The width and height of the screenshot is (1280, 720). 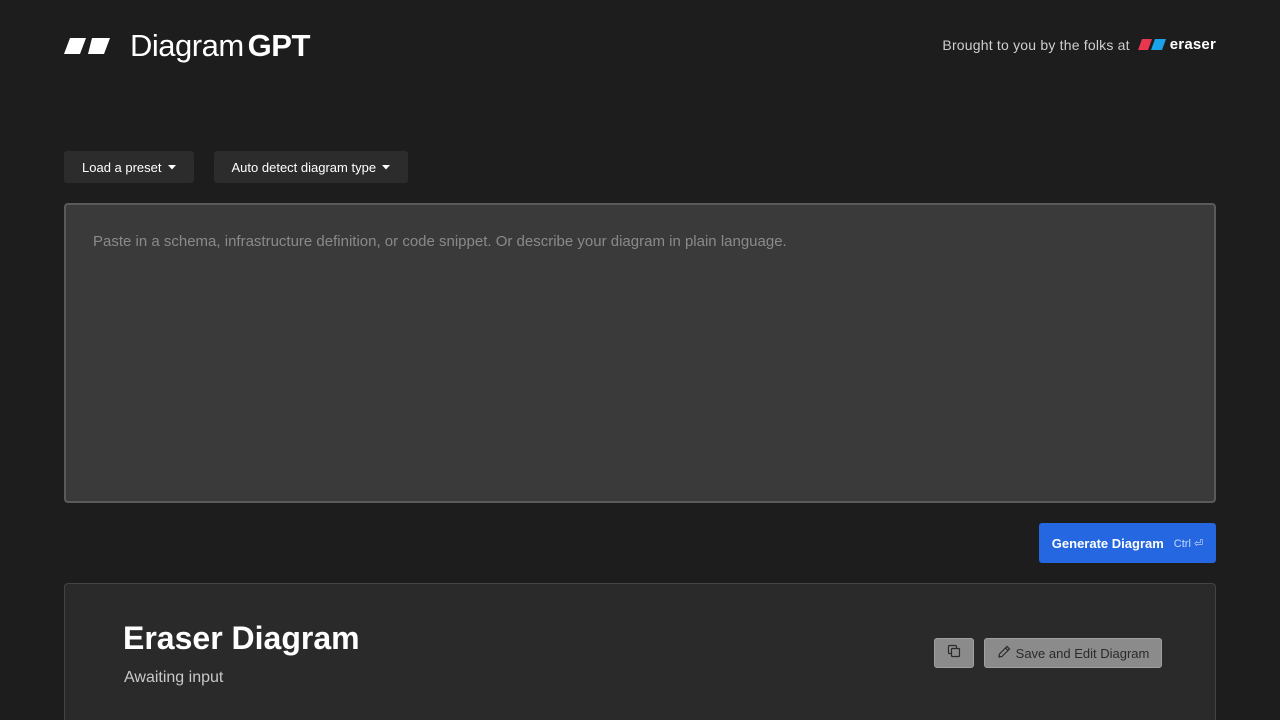 What do you see at coordinates (1107, 543) in the screenshot?
I see `generate-label: Generate Diagram` at bounding box center [1107, 543].